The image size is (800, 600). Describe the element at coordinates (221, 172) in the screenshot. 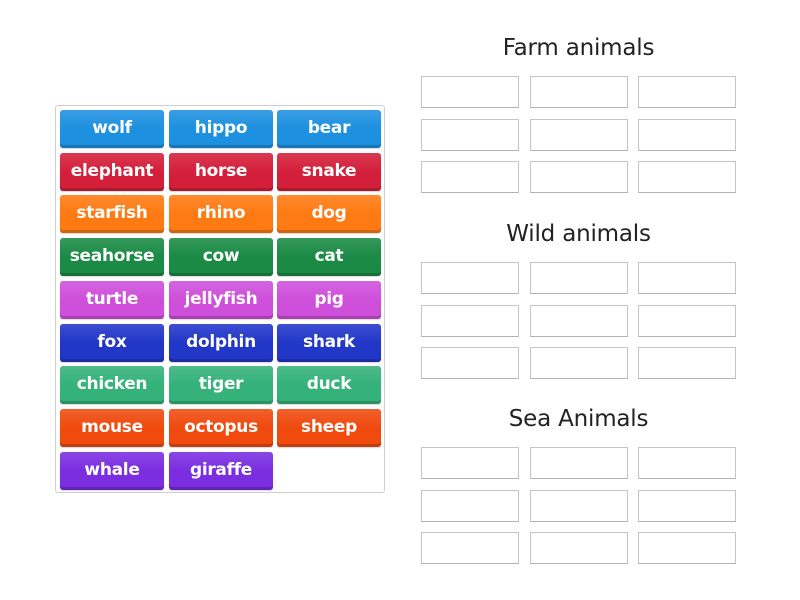

I see `card-horse: horse` at that location.